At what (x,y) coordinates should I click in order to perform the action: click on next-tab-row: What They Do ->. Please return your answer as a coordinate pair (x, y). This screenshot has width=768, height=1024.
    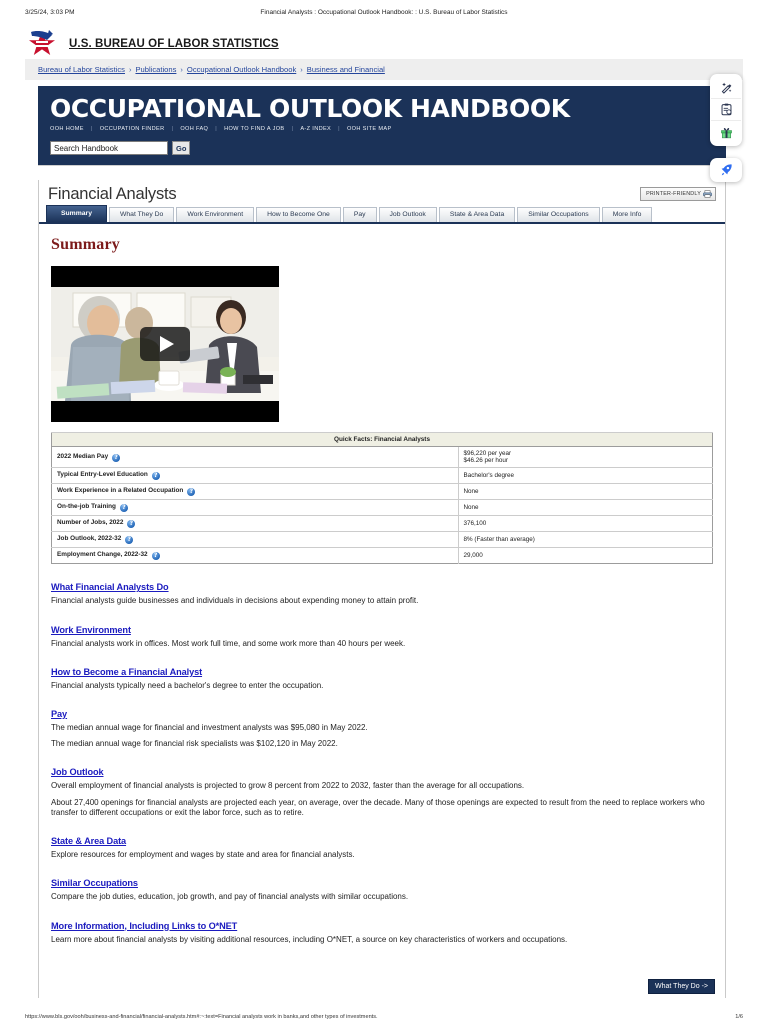
    Looking at the image, I should click on (382, 984).